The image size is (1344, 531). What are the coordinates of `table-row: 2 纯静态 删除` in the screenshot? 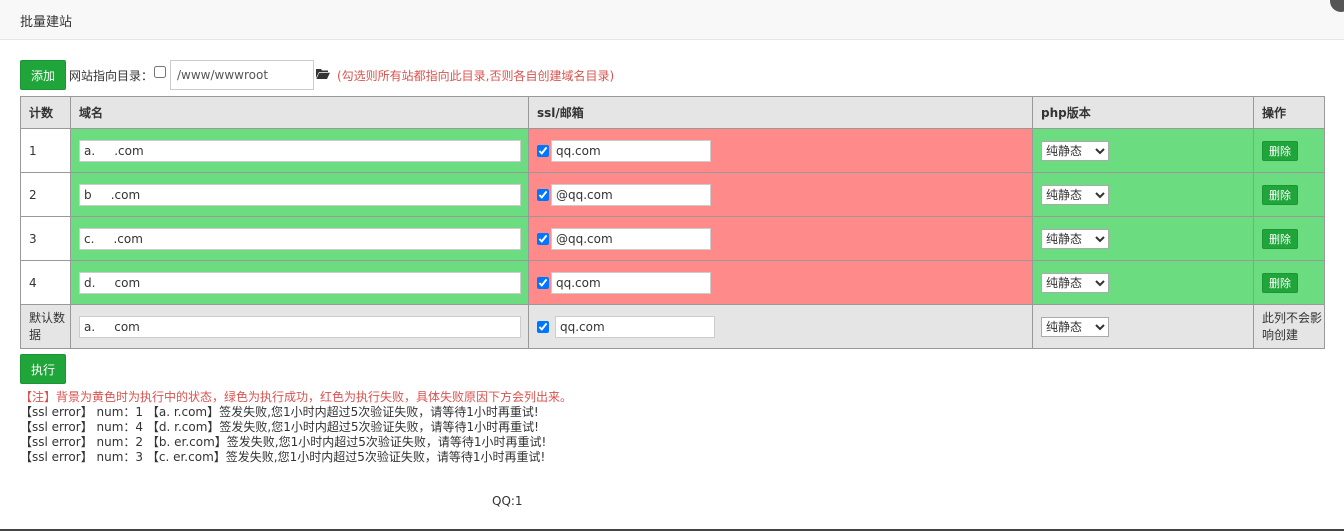 It's located at (672, 194).